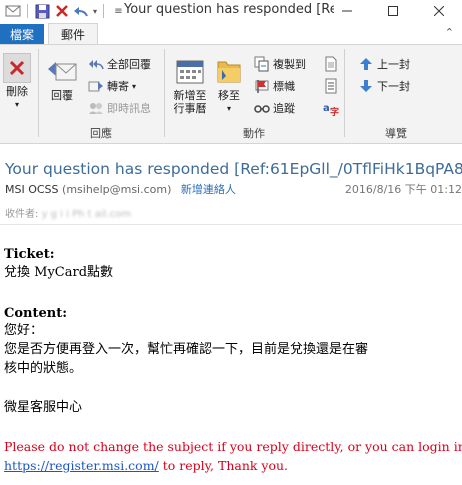  Describe the element at coordinates (190, 71) in the screenshot. I see `calendar-icon` at that location.